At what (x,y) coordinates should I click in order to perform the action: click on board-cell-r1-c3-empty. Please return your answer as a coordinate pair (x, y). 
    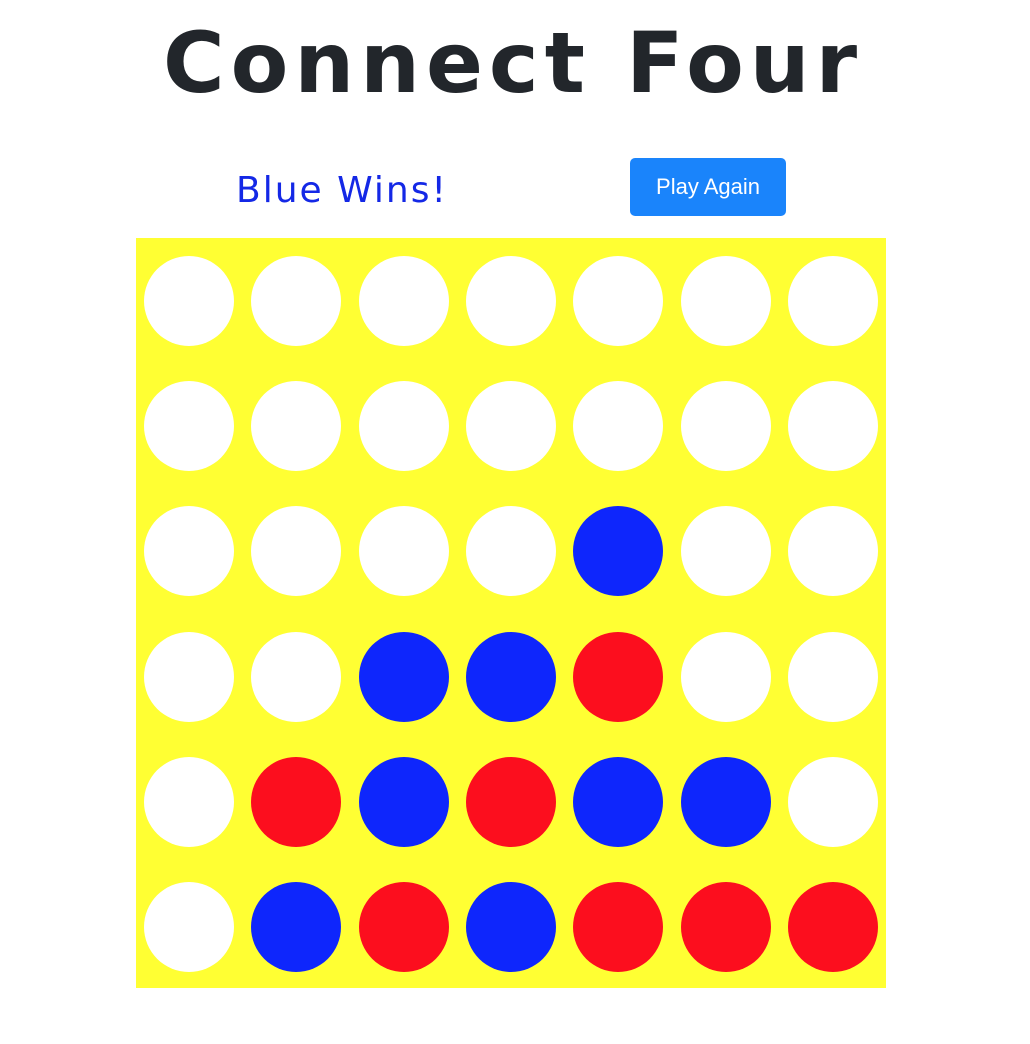
    Looking at the image, I should click on (403, 301).